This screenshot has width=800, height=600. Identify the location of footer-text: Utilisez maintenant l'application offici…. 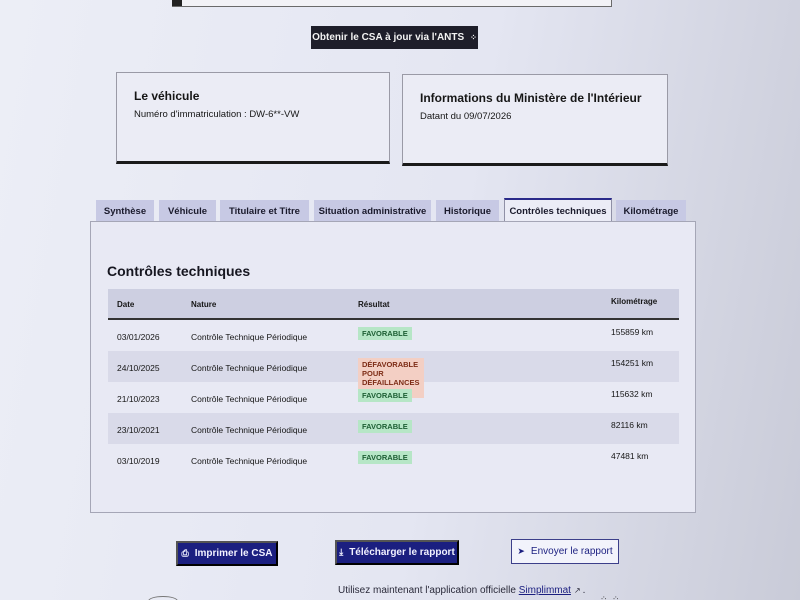
(461, 590).